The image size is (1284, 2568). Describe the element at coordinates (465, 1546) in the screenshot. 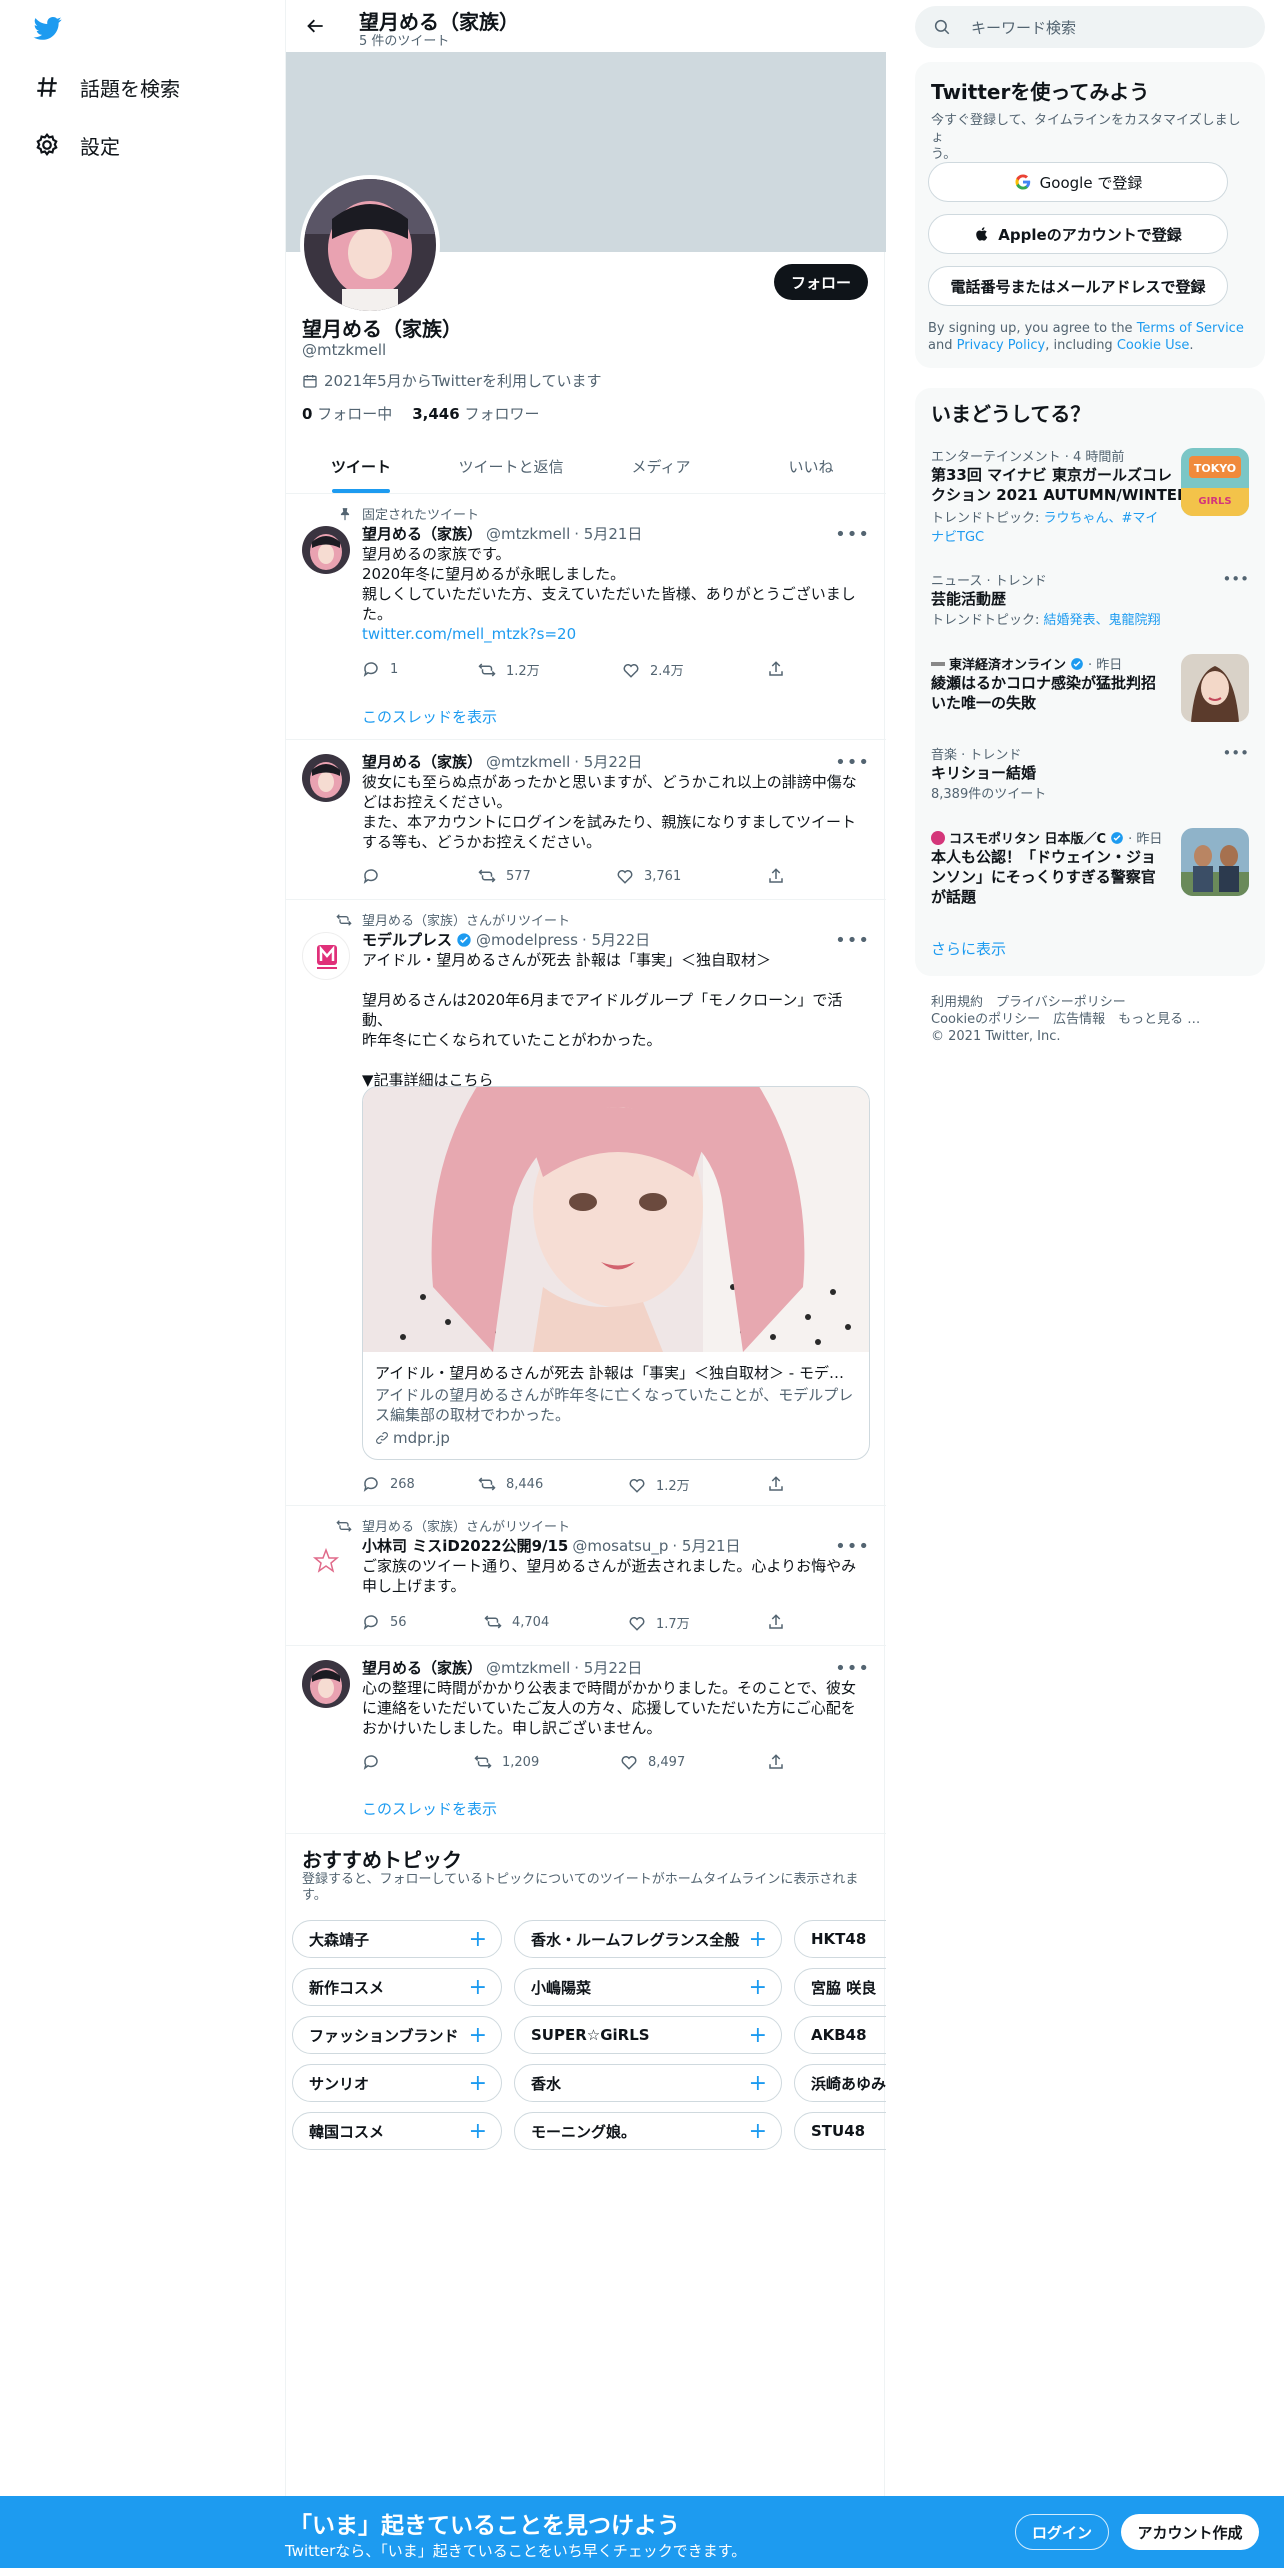

I see `tweet-author-name: 小林司 ミスiD2022公開9/15` at that location.